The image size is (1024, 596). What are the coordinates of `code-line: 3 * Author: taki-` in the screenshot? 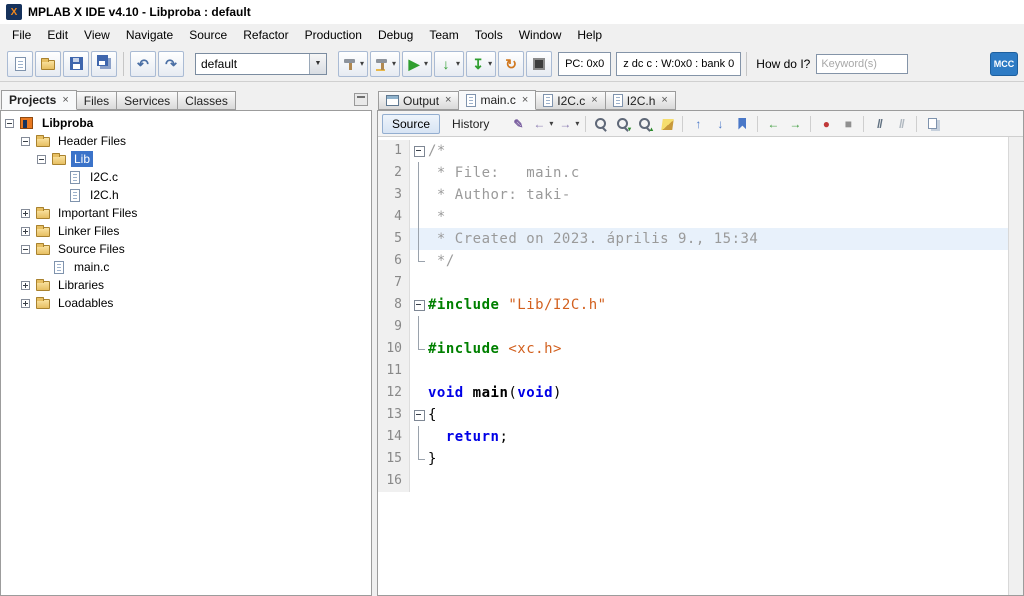 It's located at (693, 195).